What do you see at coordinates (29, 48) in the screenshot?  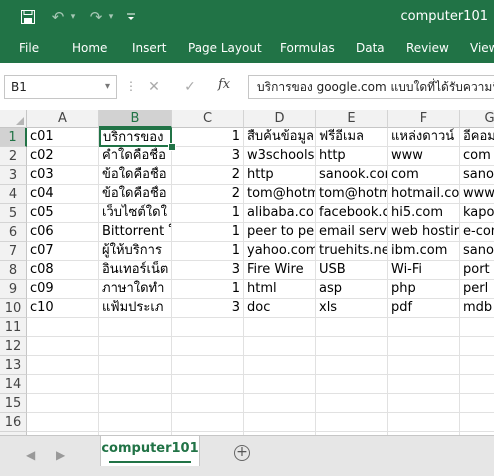 I see `tab-file: File` at bounding box center [29, 48].